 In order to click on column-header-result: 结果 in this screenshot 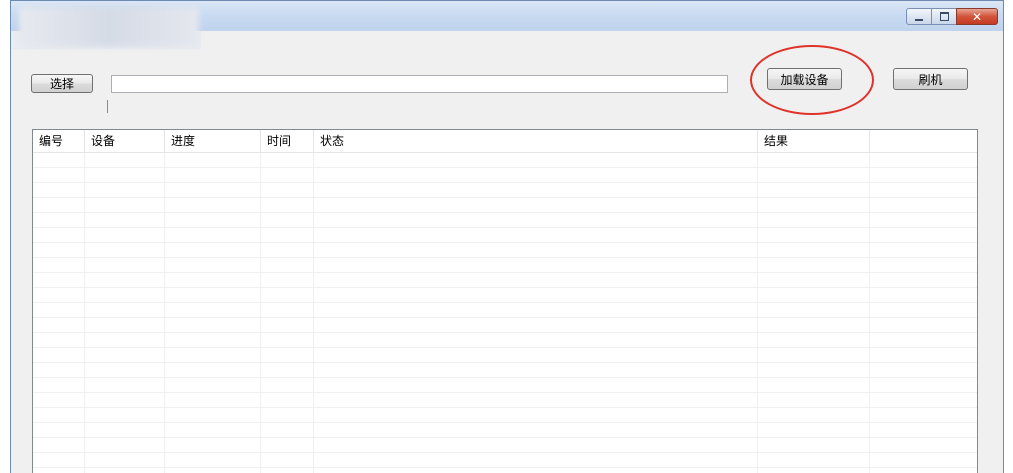, I will do `click(814, 141)`.